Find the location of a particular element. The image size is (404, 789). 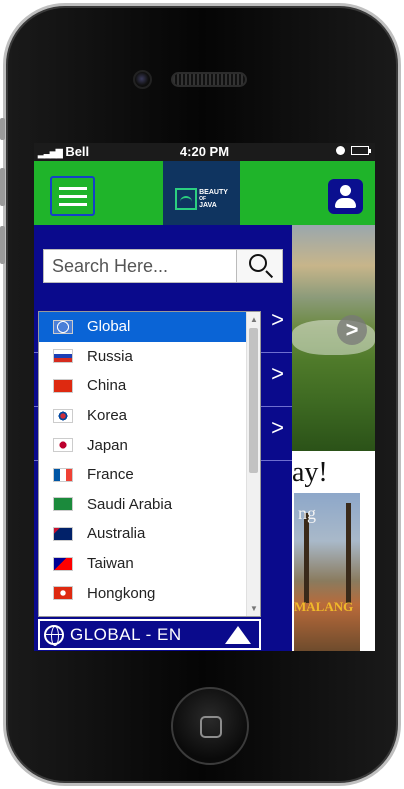

status-right is located at coordinates (353, 150).